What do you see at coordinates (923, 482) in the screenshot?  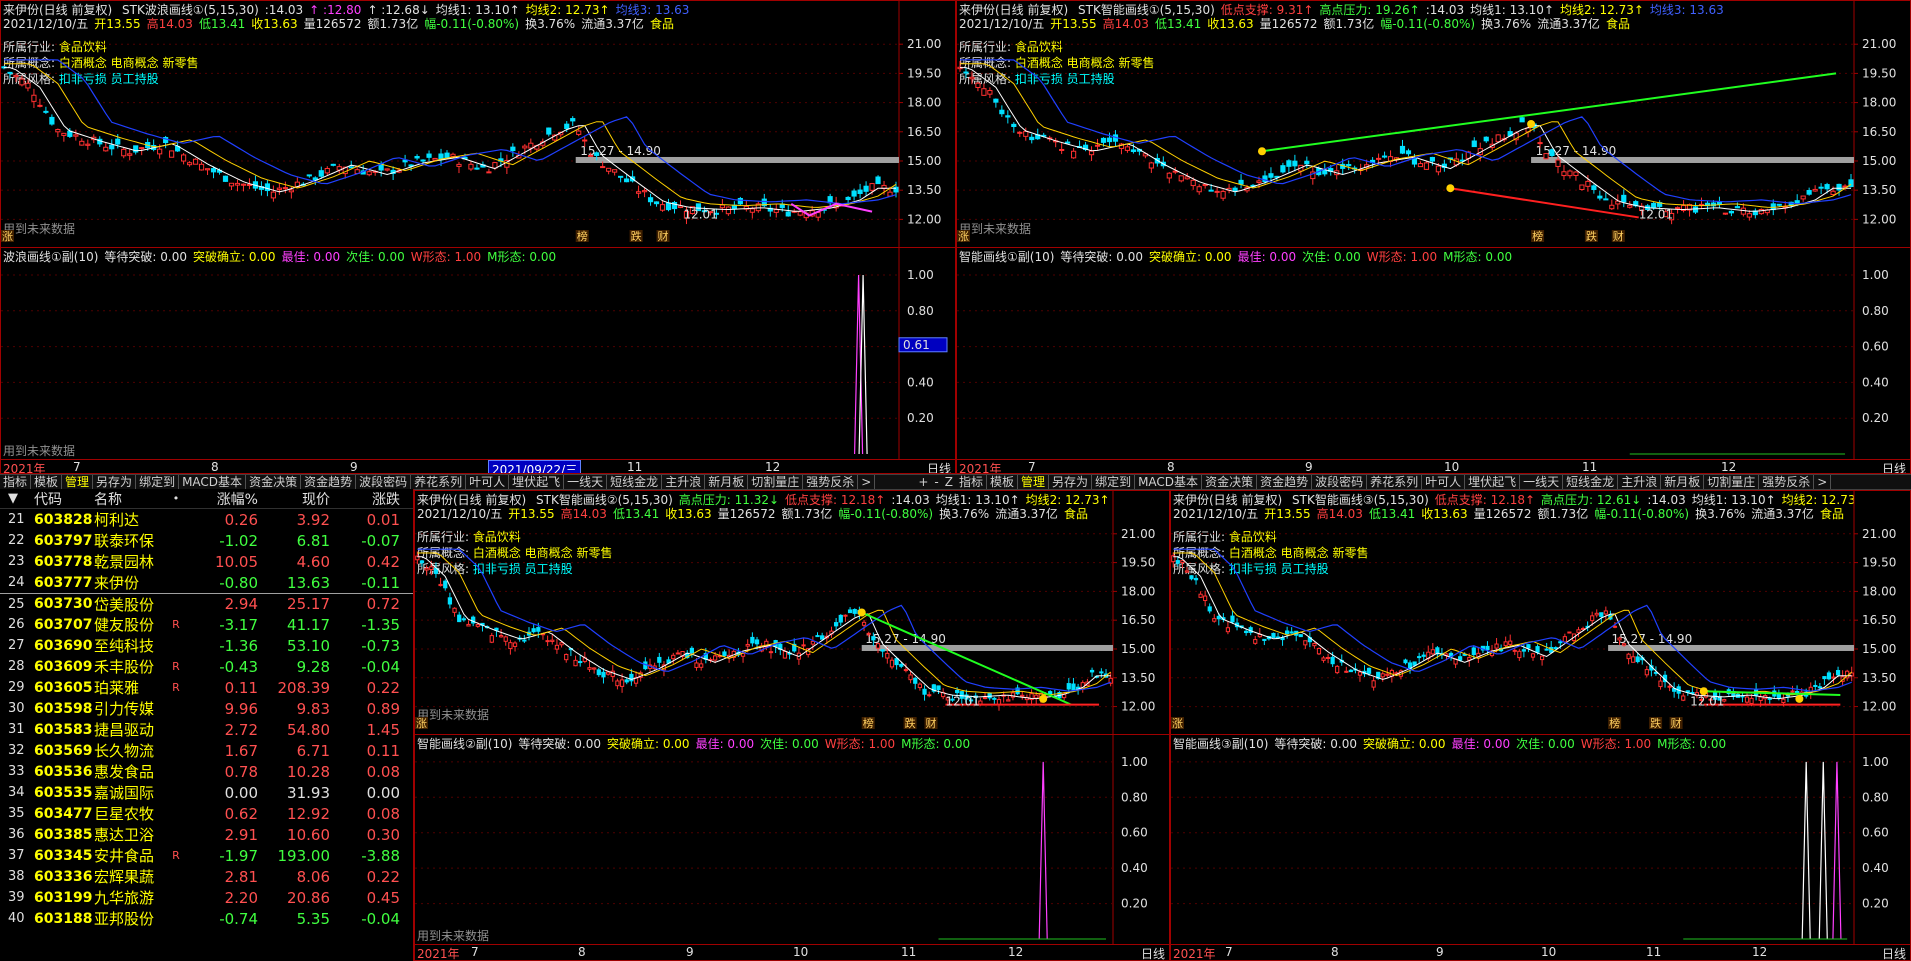 I see `zoom-control: +` at bounding box center [923, 482].